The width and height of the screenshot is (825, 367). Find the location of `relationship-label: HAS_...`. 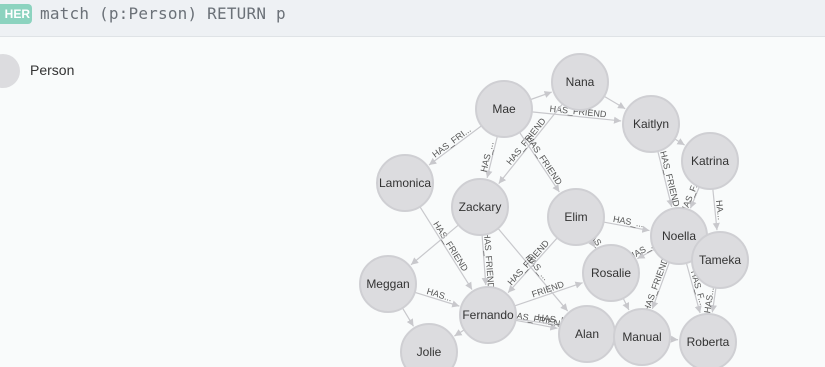

relationship-label: HAS_... is located at coordinates (487, 157).